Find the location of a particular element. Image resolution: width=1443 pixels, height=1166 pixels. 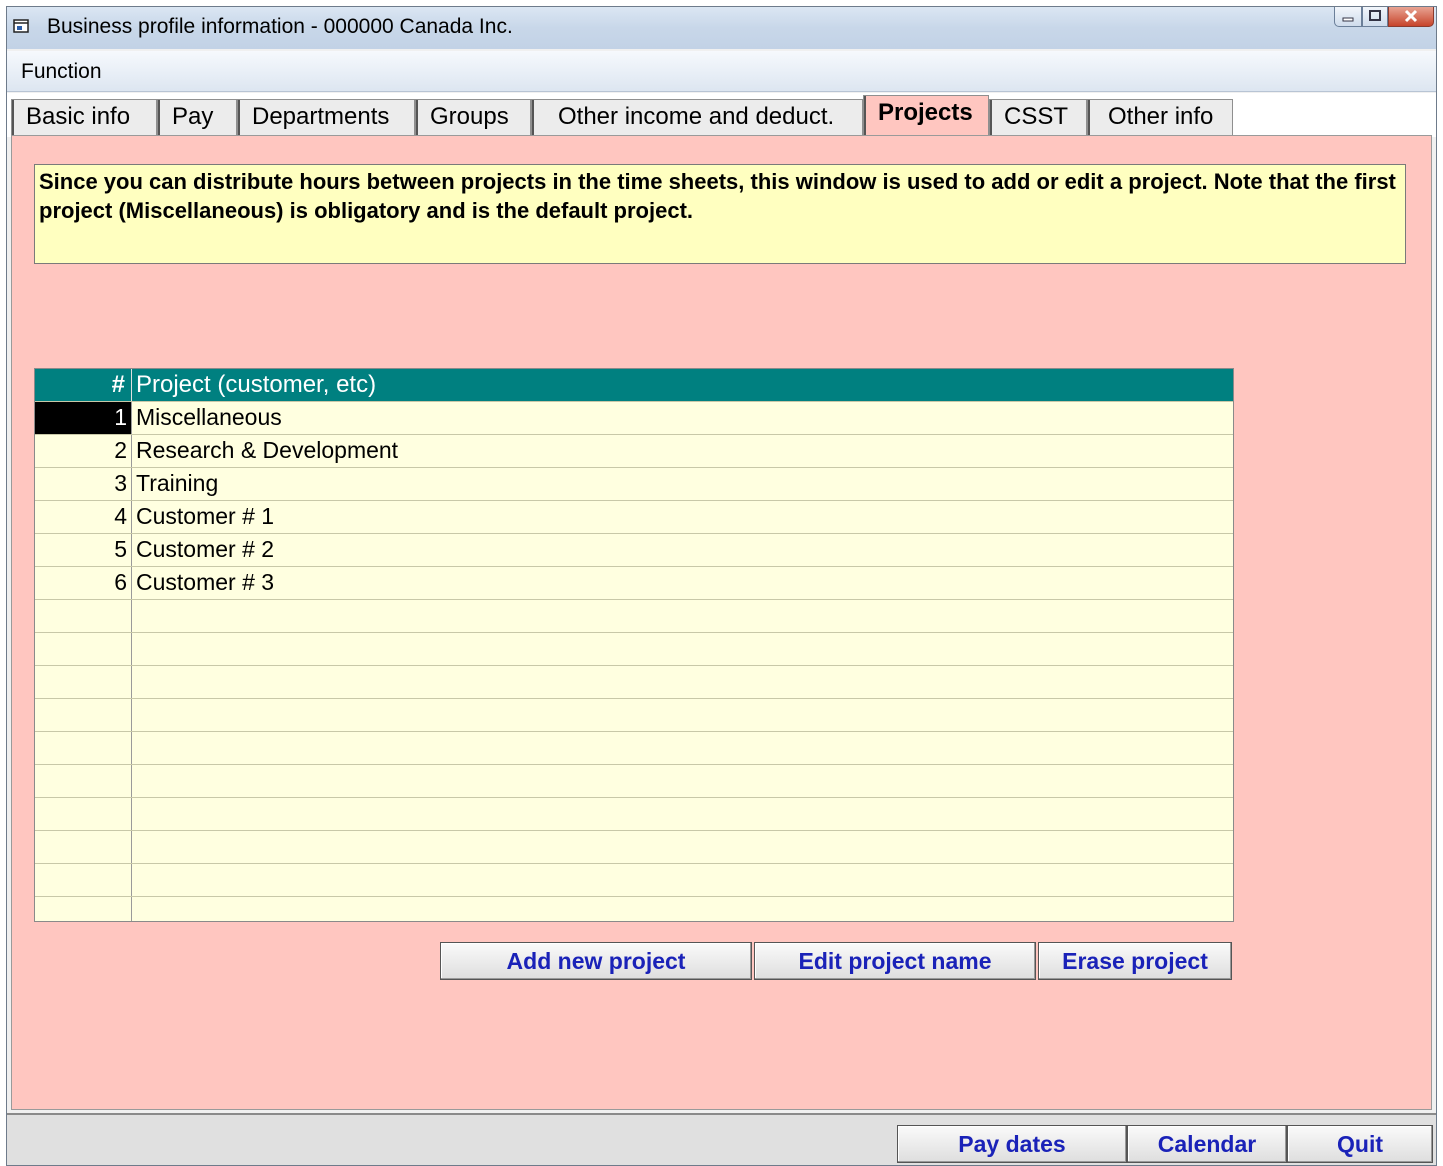

project-name-cell: Customer # 1 is located at coordinates (682, 517).